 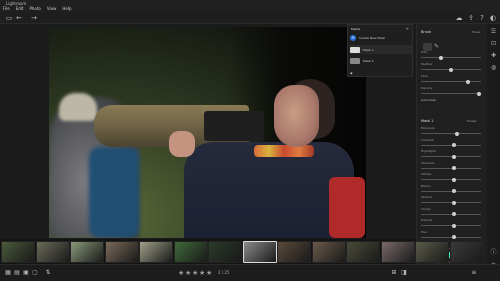 What do you see at coordinates (394, 273) in the screenshot?
I see `compare-icon: ⊞` at bounding box center [394, 273].